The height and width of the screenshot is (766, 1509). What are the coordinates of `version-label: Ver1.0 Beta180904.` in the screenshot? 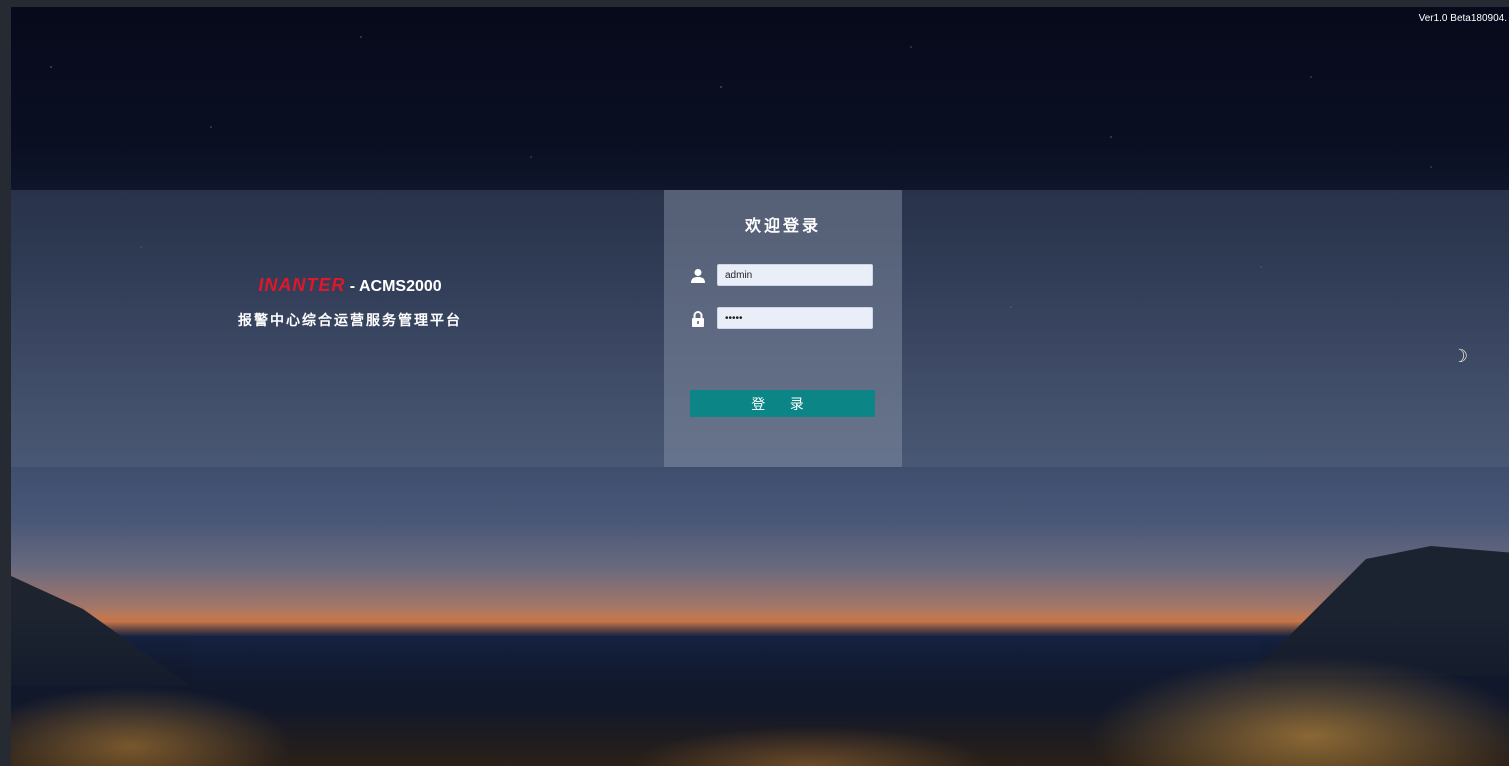 It's located at (1462, 18).